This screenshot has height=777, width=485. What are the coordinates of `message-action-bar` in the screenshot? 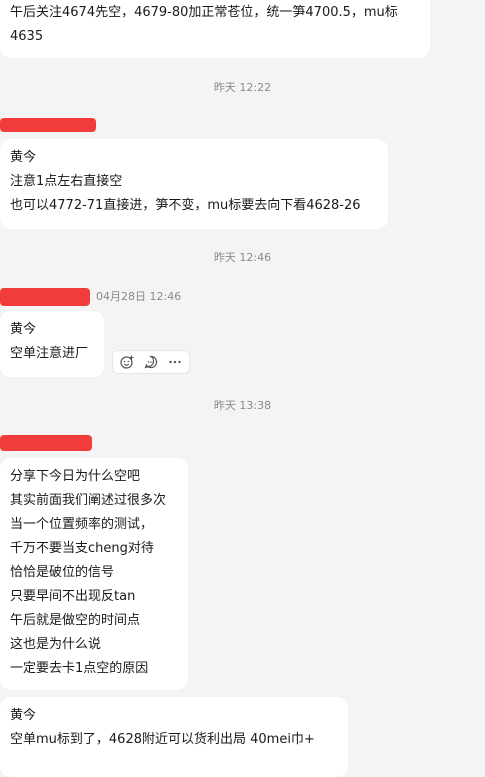 It's located at (151, 362).